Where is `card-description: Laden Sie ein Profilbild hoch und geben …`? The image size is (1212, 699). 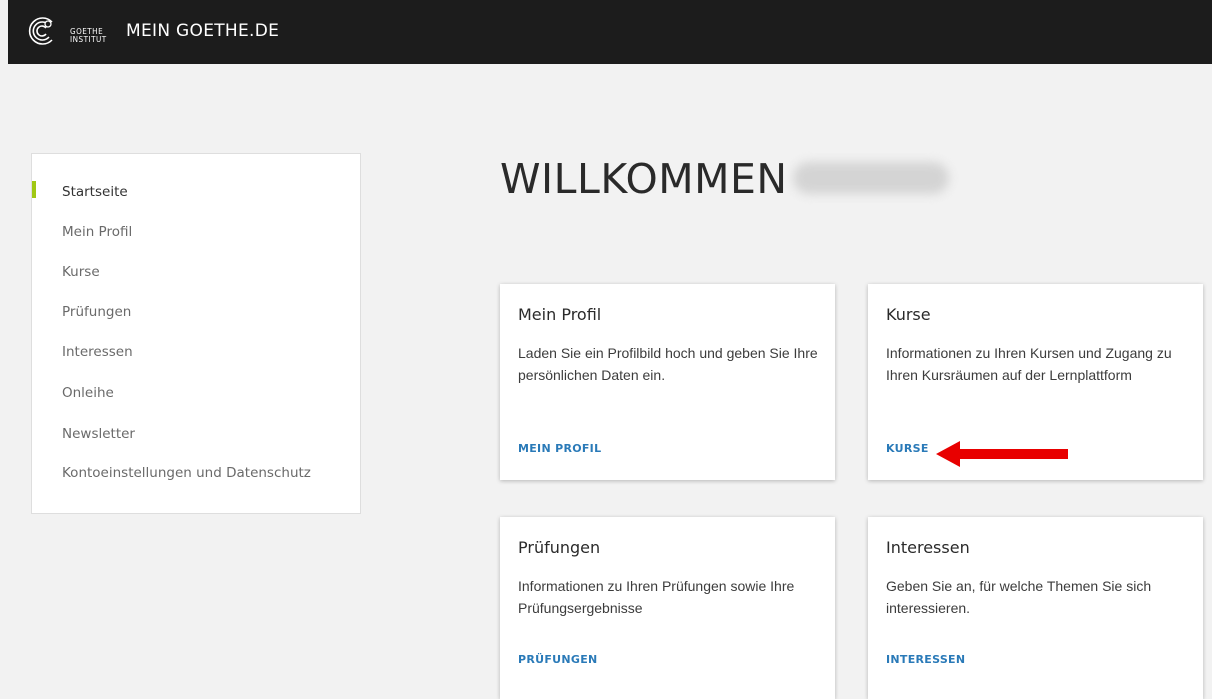 card-description: Laden Sie ein Profilbild hoch und geben … is located at coordinates (668, 364).